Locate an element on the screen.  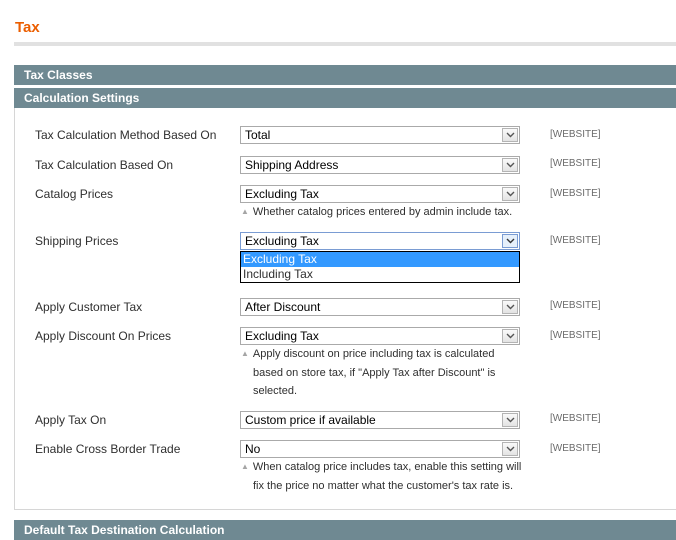
select-enable-cross-border-trade: No is located at coordinates (380, 449).